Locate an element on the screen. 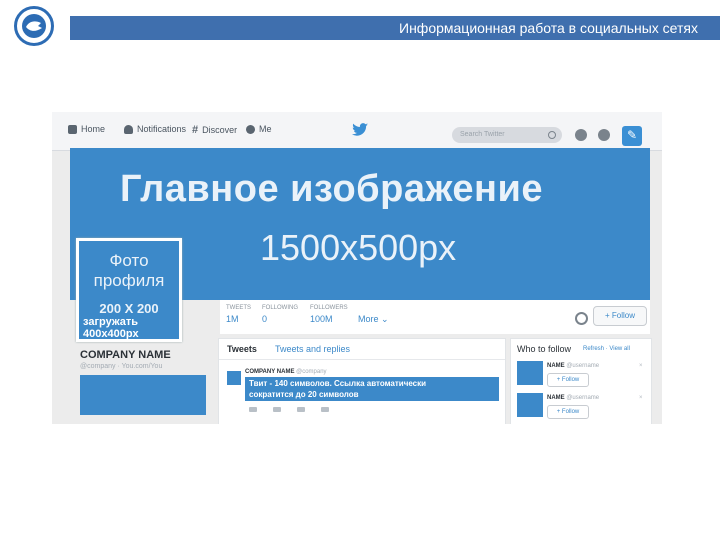 This screenshot has width=720, height=540. stat-followers-label: Followers is located at coordinates (329, 308).